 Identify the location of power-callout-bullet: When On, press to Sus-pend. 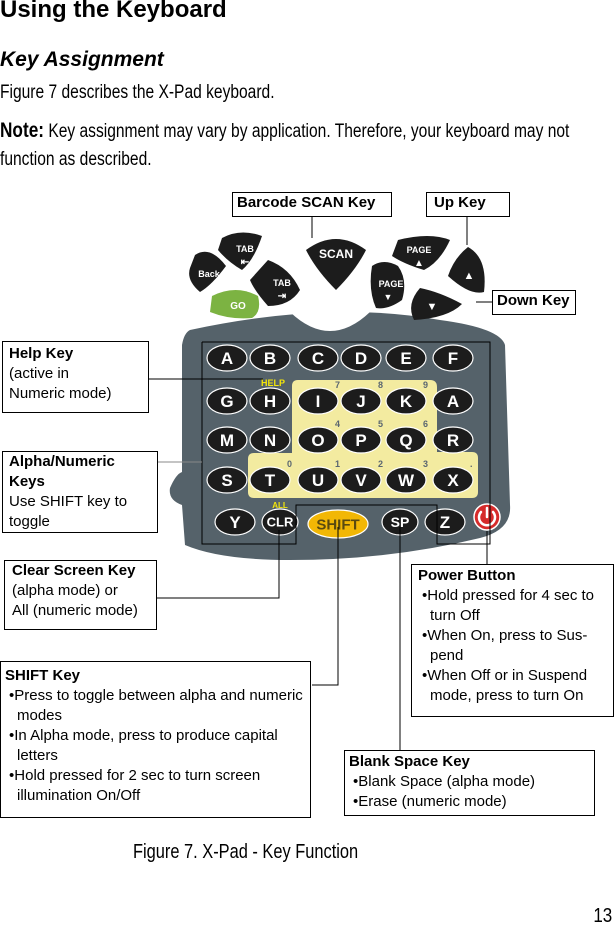
(513, 646).